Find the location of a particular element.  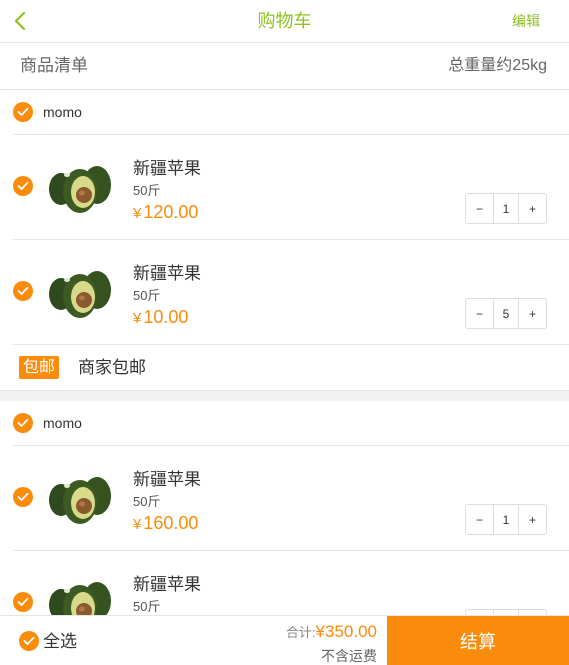

page-title: 购物车 is located at coordinates (284, 21).